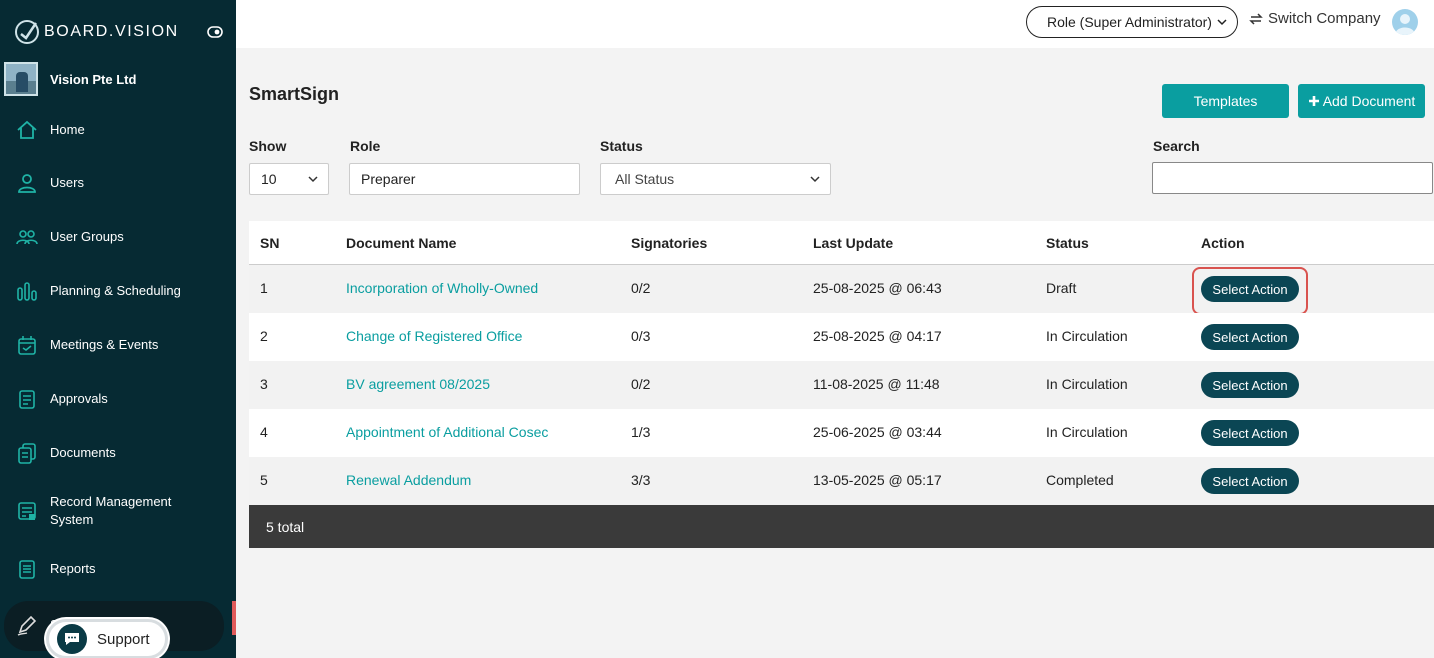 Image resolution: width=1434 pixels, height=658 pixels. Describe the element at coordinates (264, 336) in the screenshot. I see `cell-sn: 2` at that location.